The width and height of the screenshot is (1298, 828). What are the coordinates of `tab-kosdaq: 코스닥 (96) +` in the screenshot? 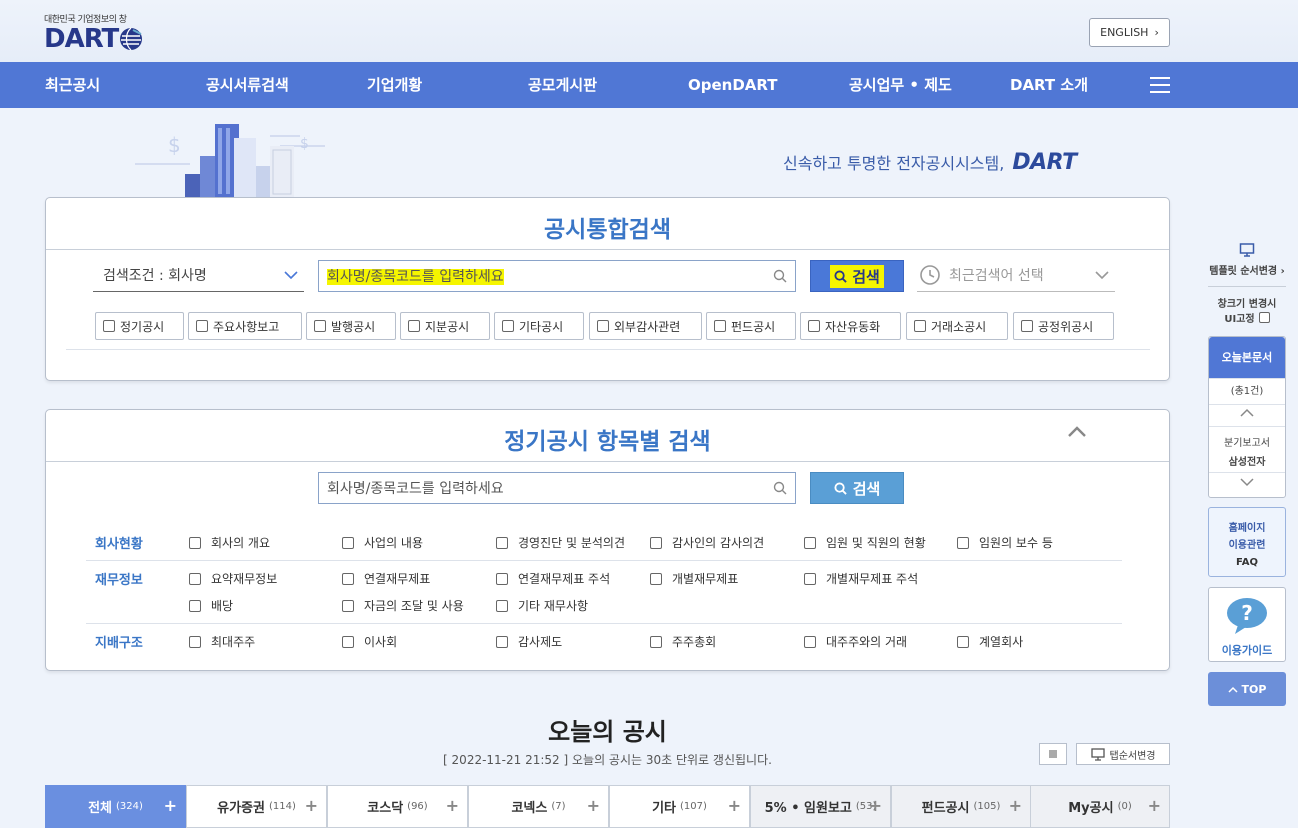 It's located at (397, 806).